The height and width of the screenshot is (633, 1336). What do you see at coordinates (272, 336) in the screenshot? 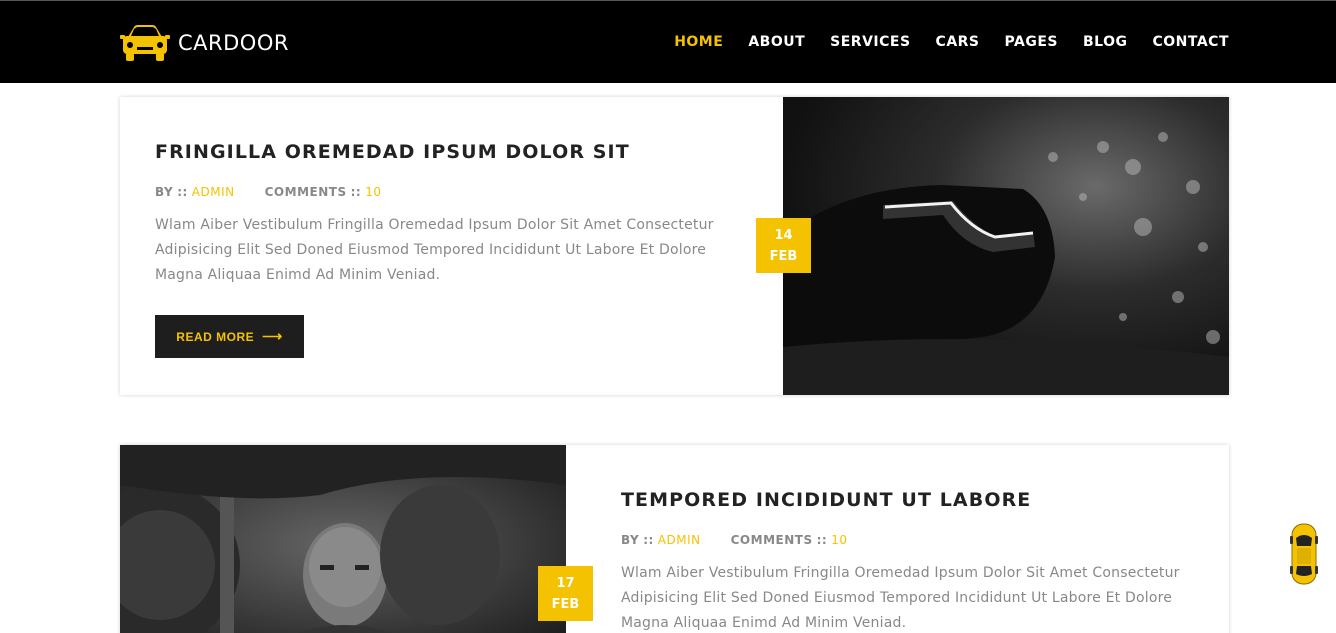
I see `arrow-right-icon: ⟶` at bounding box center [272, 336].